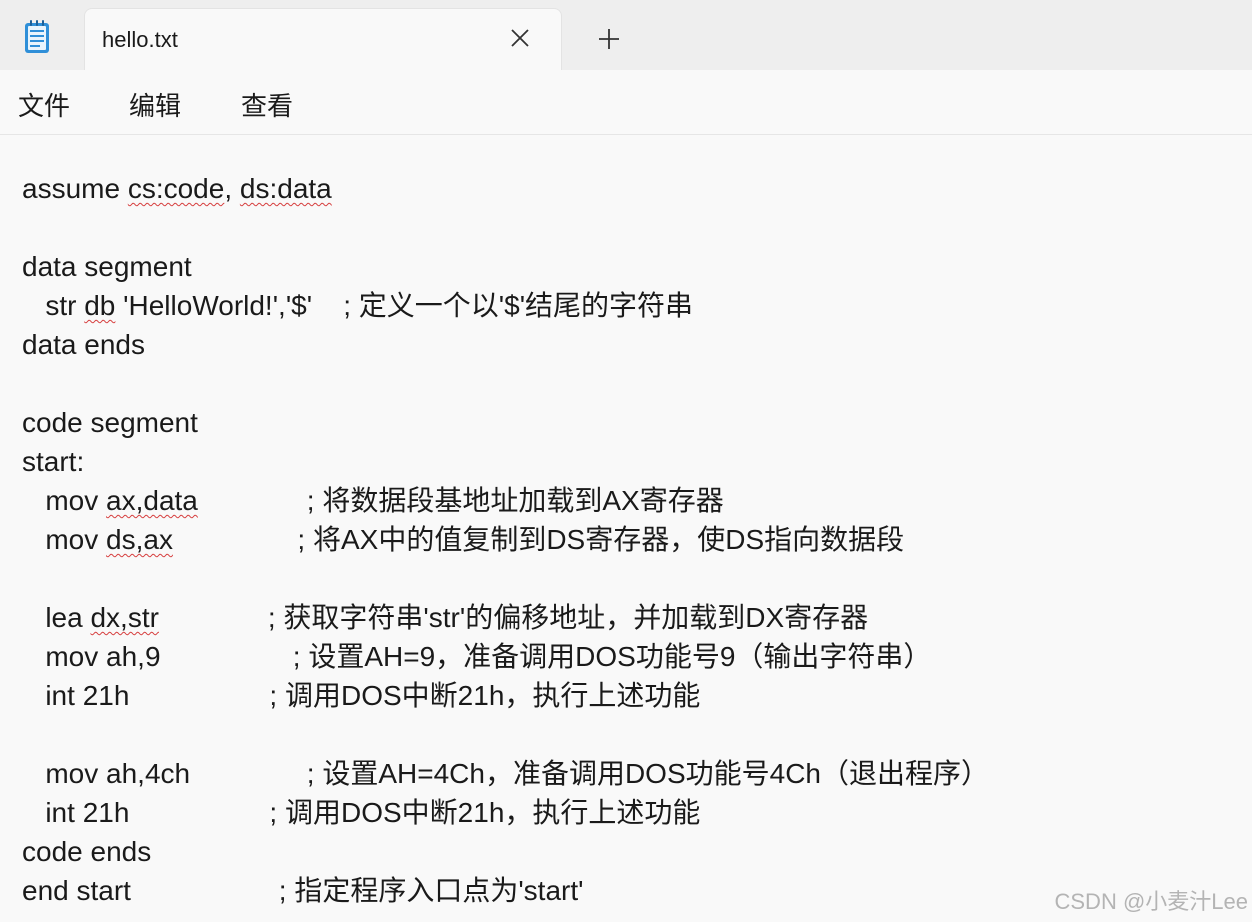  Describe the element at coordinates (155, 104) in the screenshot. I see `menu-edit: 编辑` at that location.